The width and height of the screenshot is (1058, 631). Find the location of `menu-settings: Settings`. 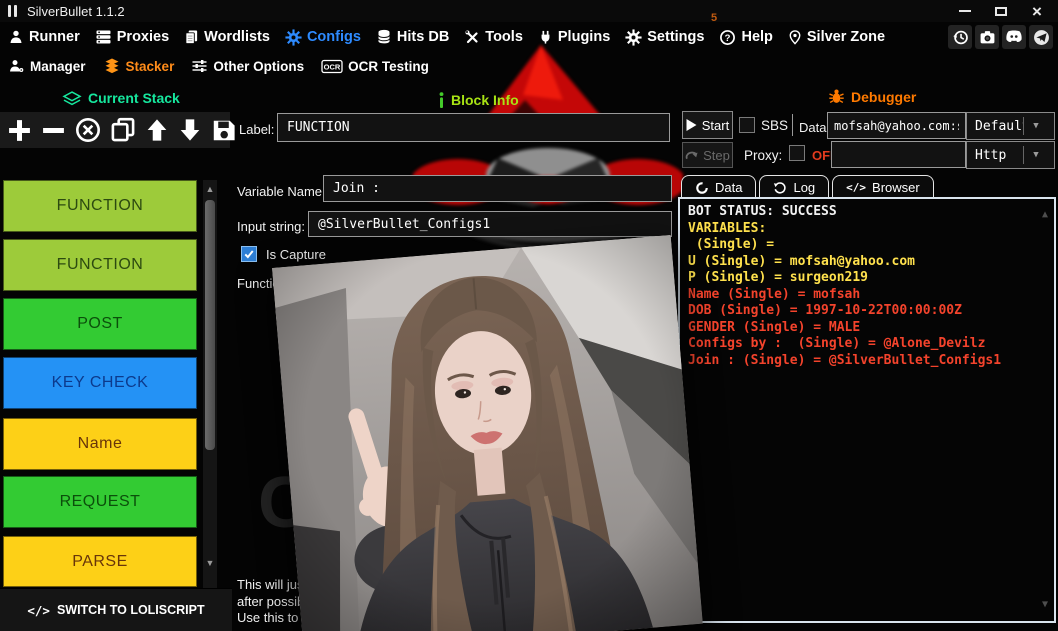

menu-settings: Settings is located at coordinates (665, 37).